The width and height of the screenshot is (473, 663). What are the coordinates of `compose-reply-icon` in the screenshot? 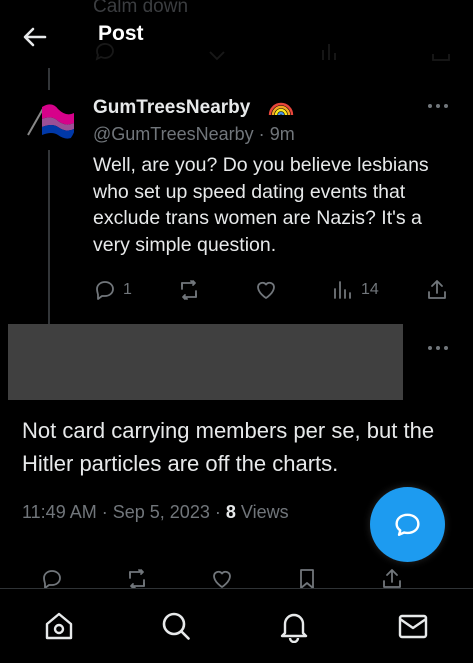 It's located at (407, 524).